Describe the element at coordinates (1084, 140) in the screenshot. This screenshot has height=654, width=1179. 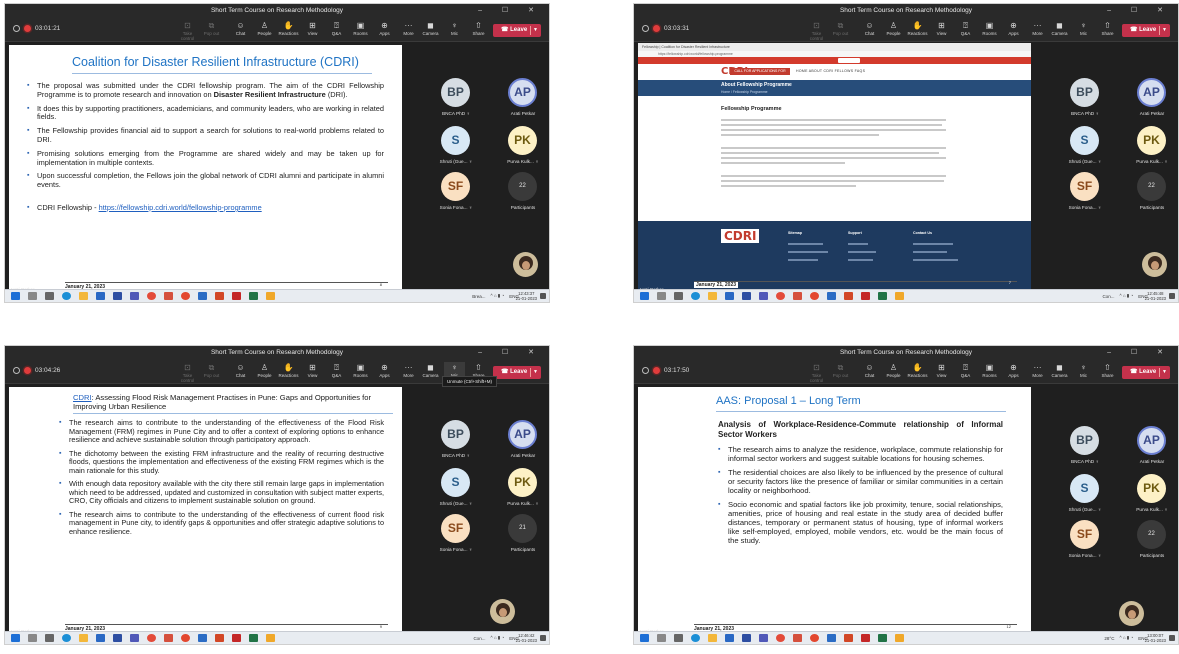
I see `avatar-s: S` at that location.